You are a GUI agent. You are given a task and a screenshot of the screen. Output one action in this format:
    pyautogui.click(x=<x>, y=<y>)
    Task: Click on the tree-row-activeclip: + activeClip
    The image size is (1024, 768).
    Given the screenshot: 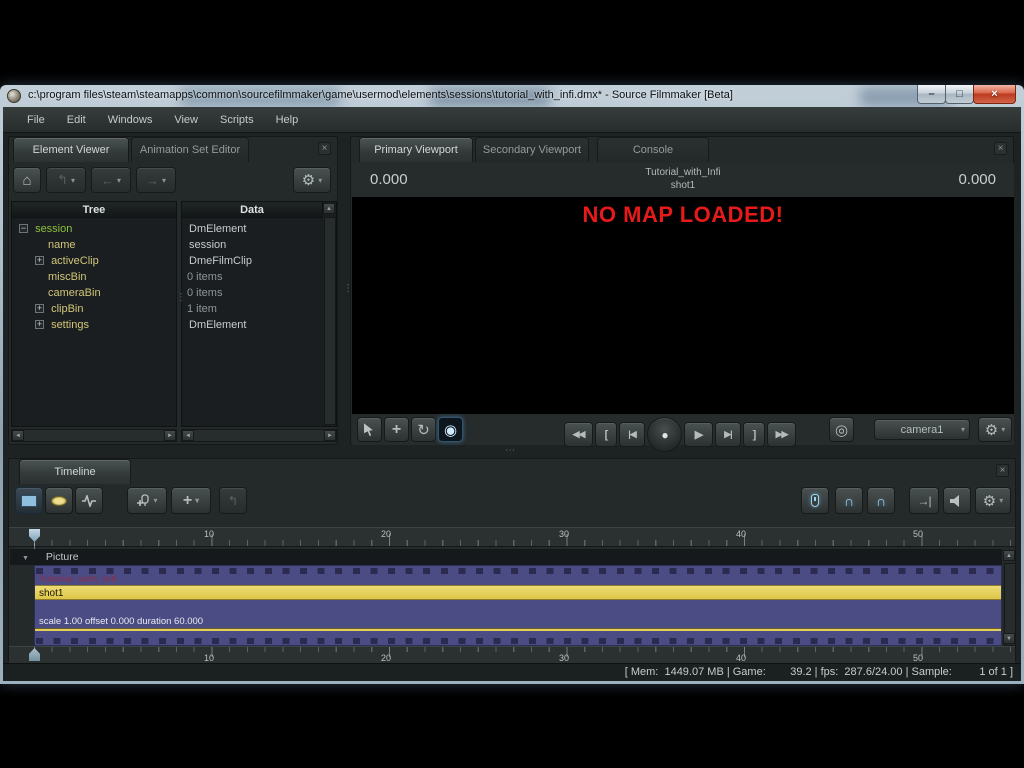 What is the action you would take?
    pyautogui.click(x=67, y=261)
    